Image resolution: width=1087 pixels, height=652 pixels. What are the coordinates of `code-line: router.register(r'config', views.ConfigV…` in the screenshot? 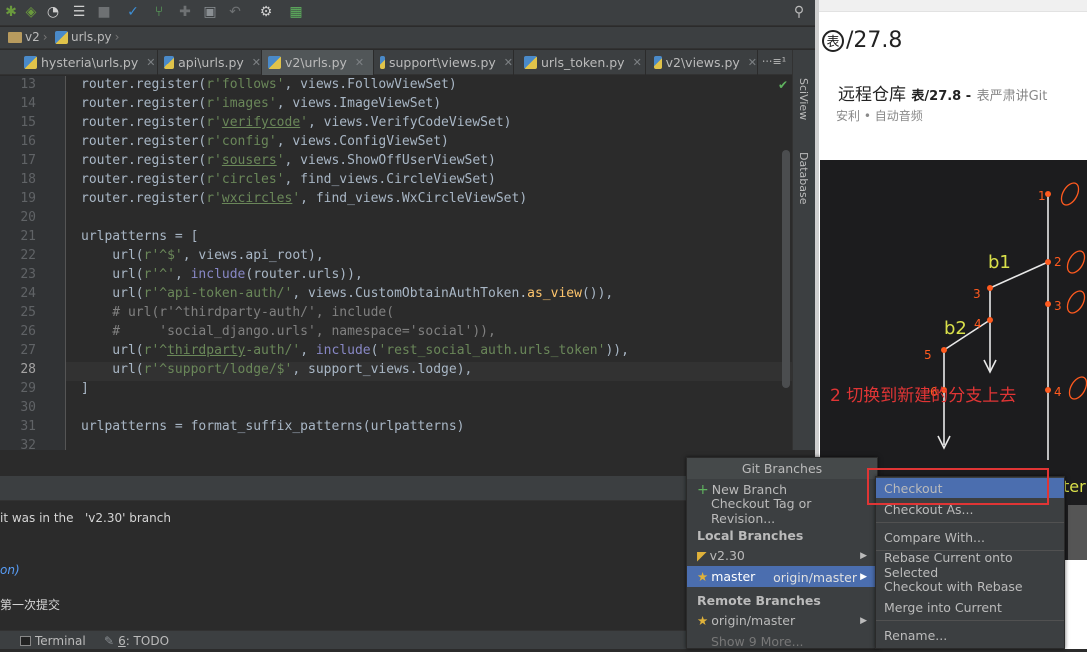 It's located at (265, 141).